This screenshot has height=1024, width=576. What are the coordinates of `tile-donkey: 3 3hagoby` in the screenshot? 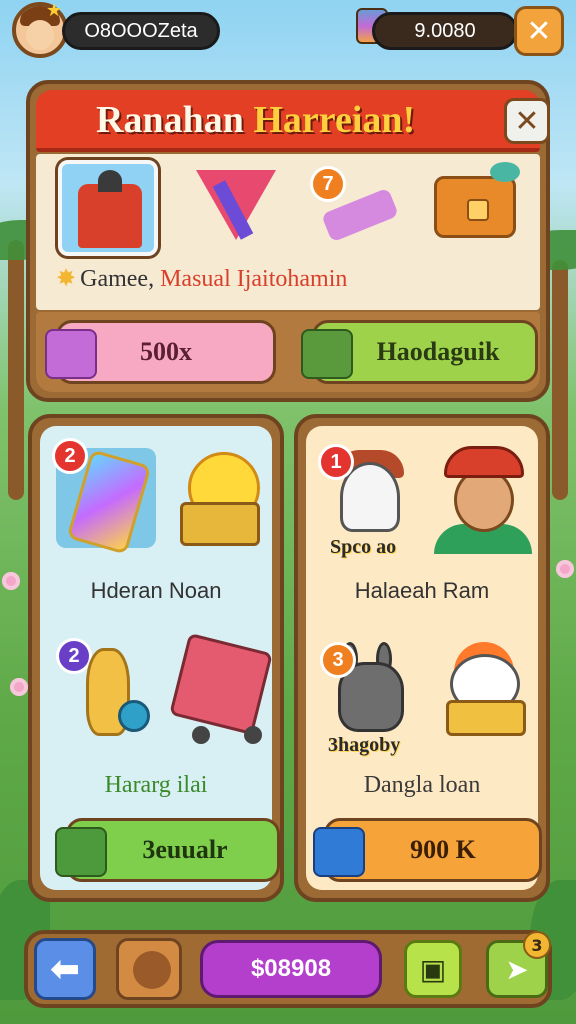 It's located at (370, 698).